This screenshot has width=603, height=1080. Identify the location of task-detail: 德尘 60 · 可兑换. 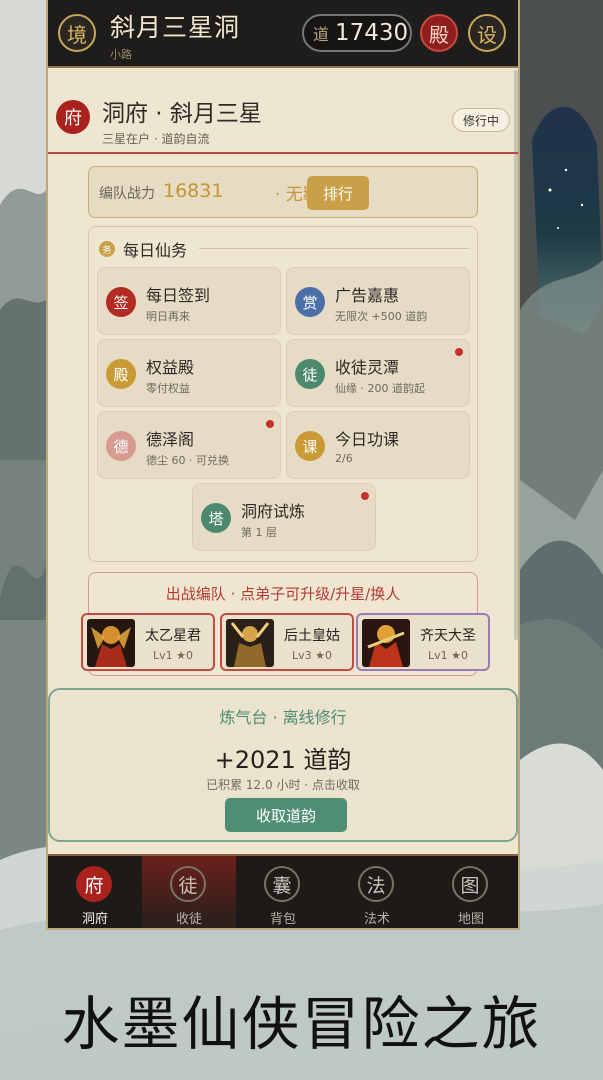
(187, 460).